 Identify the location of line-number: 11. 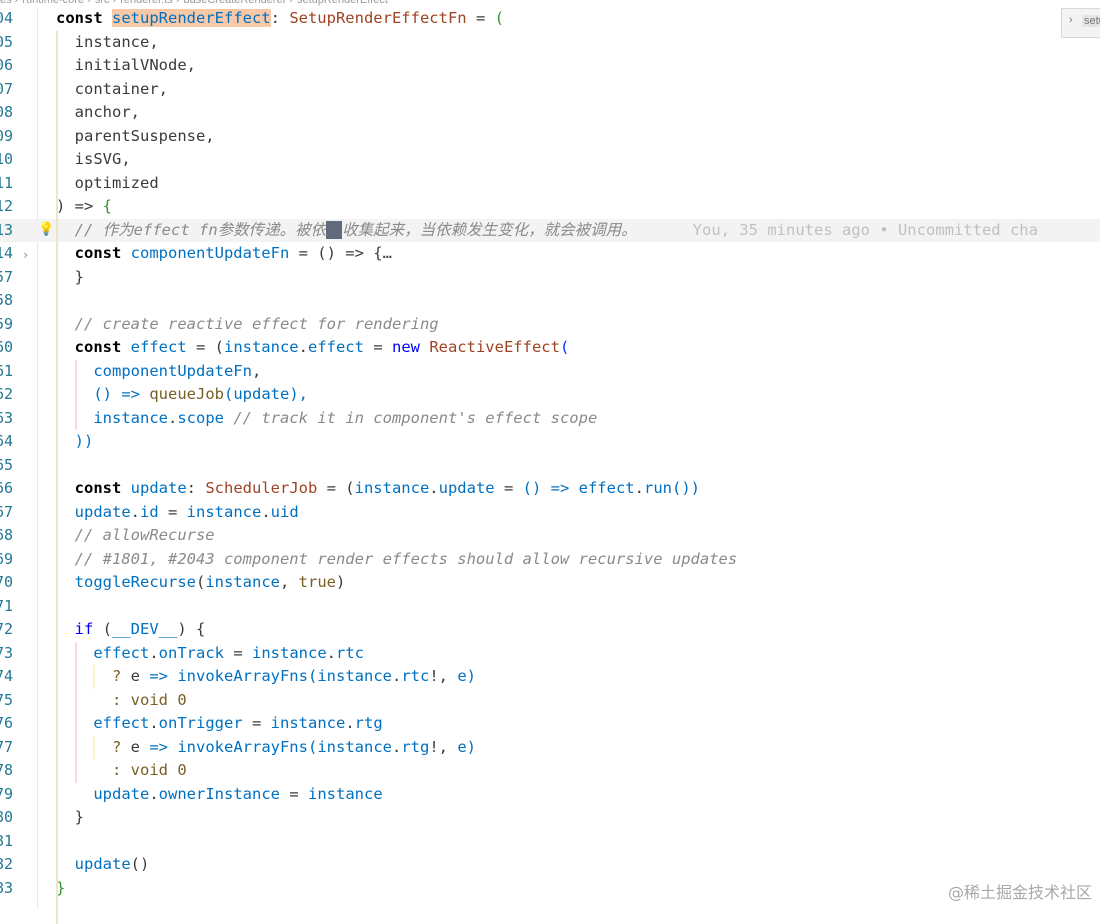
(6, 182).